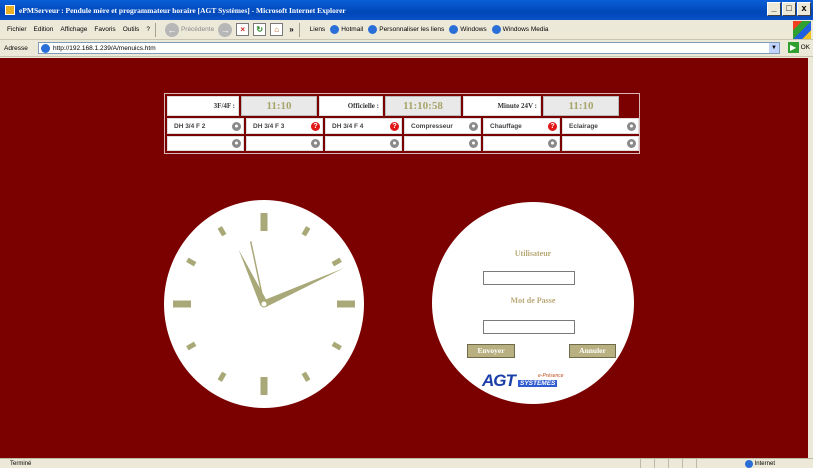 The width and height of the screenshot is (813, 468). Describe the element at coordinates (10, 10) in the screenshot. I see `ie-app-icon` at that location.